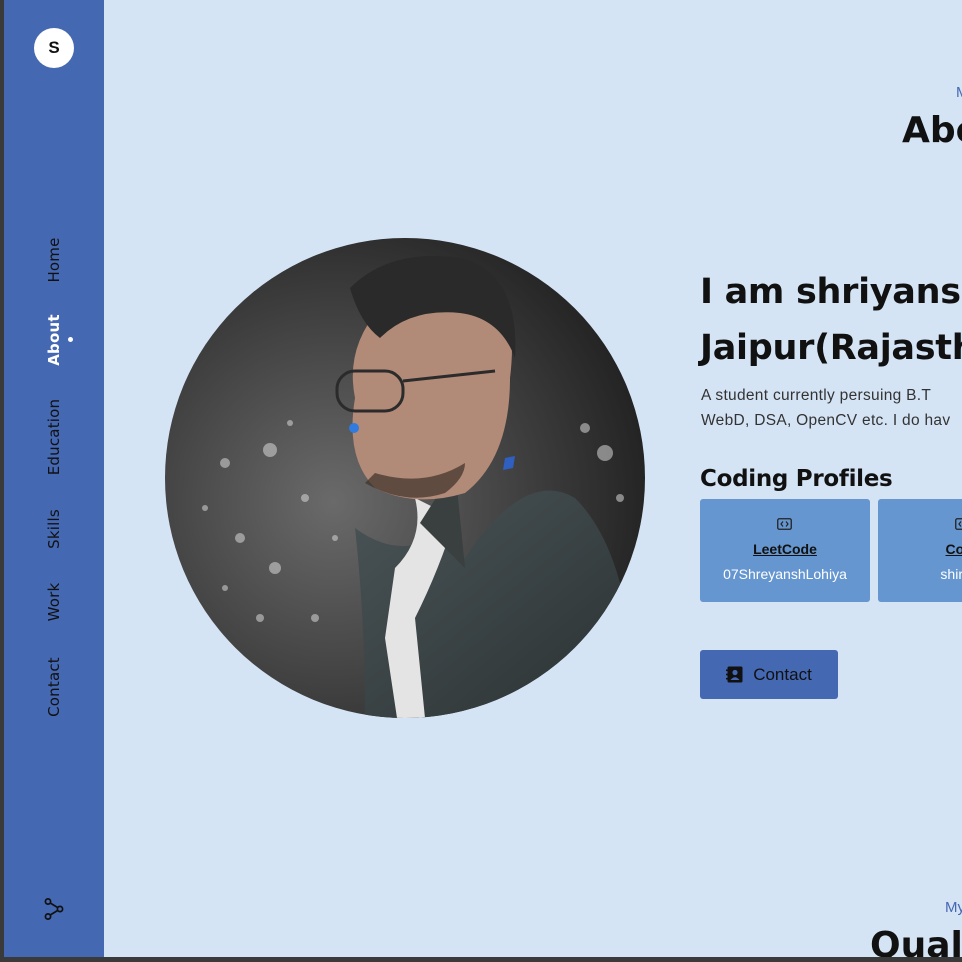  Describe the element at coordinates (54, 909) in the screenshot. I see `share-icon` at that location.